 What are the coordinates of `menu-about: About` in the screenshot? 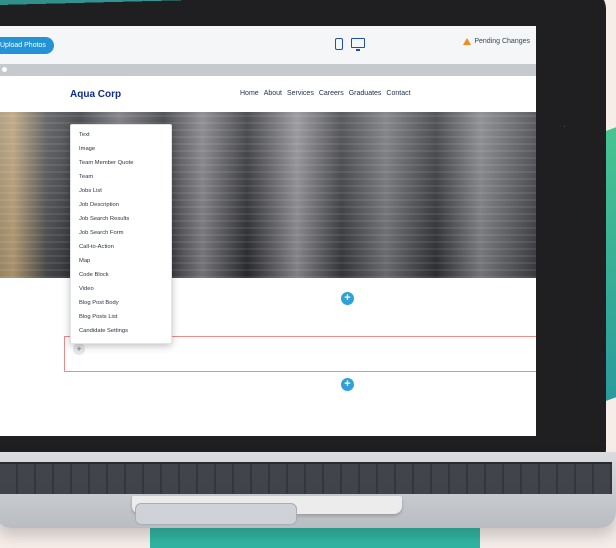 It's located at (273, 93).